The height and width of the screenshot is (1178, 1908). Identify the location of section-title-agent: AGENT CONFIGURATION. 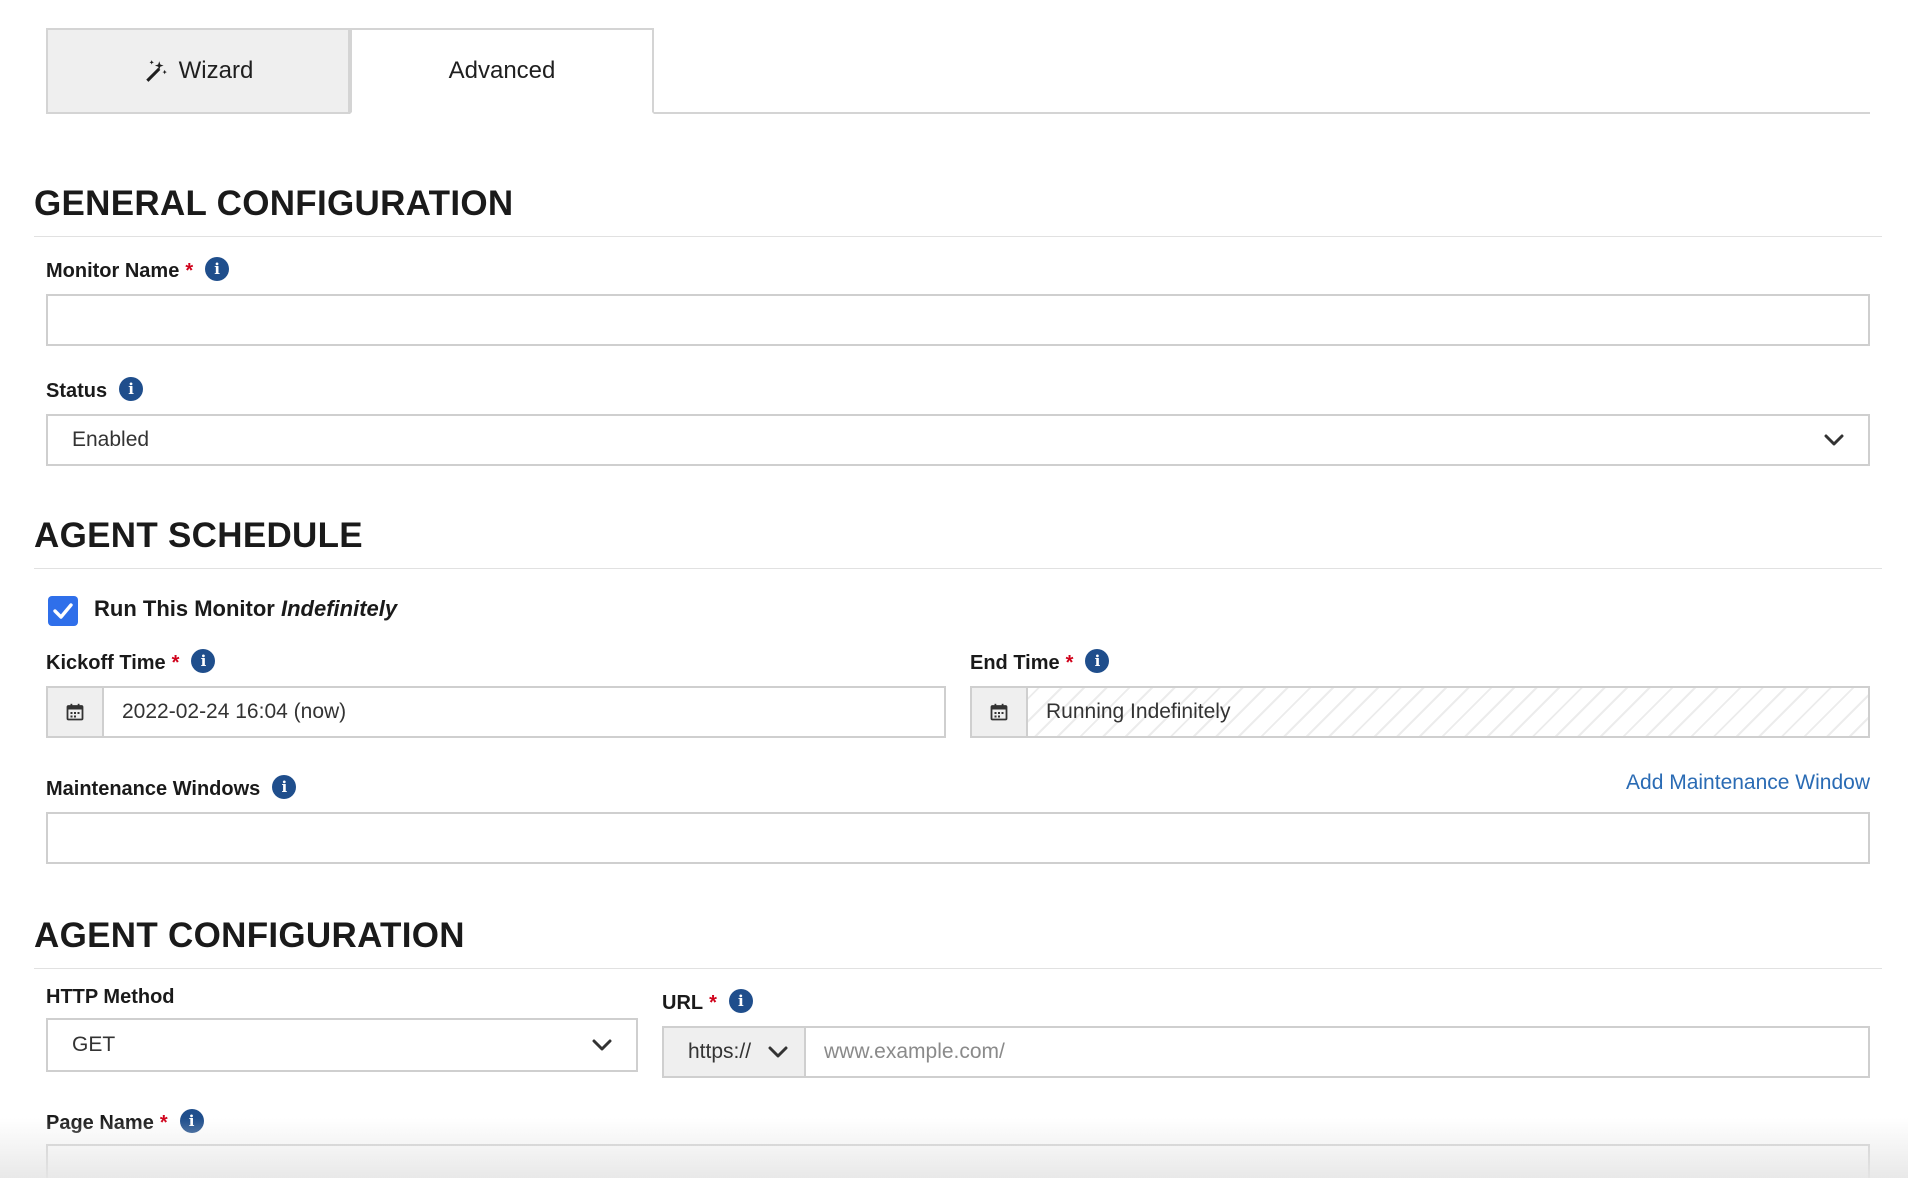
(249, 935).